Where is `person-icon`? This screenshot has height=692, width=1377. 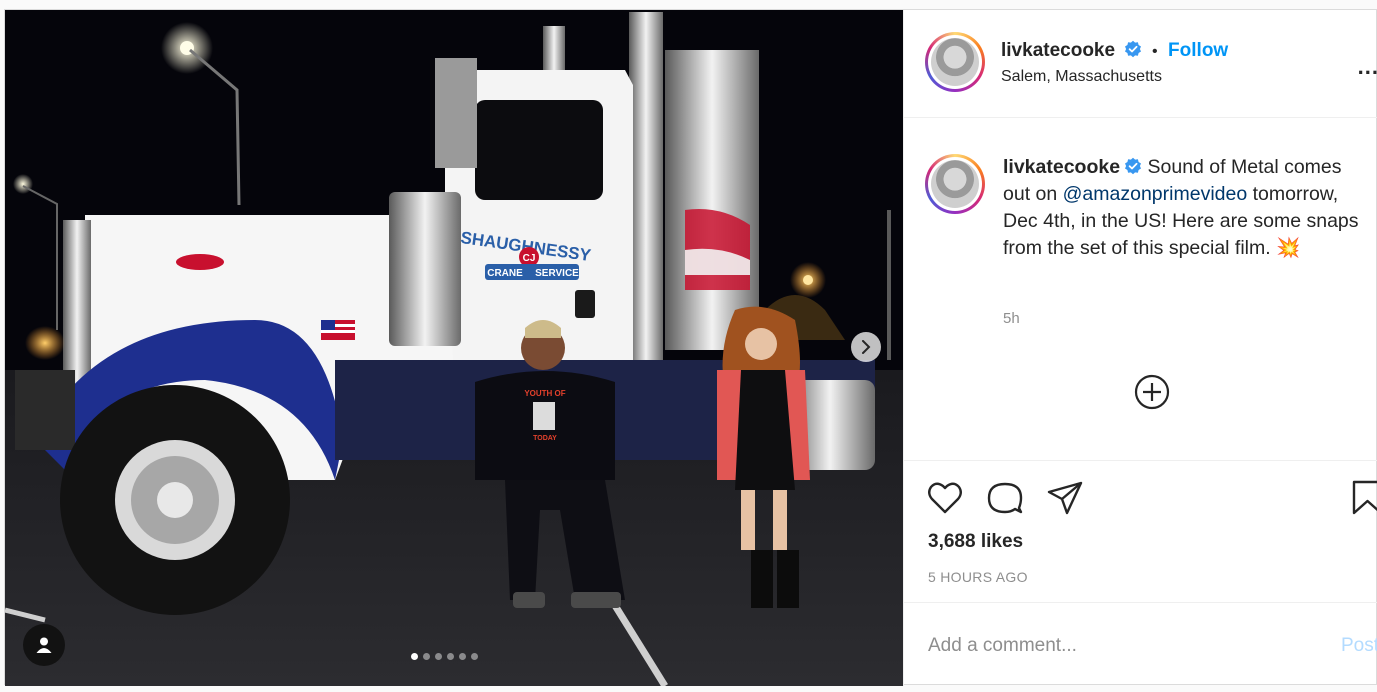
person-icon is located at coordinates (44, 645).